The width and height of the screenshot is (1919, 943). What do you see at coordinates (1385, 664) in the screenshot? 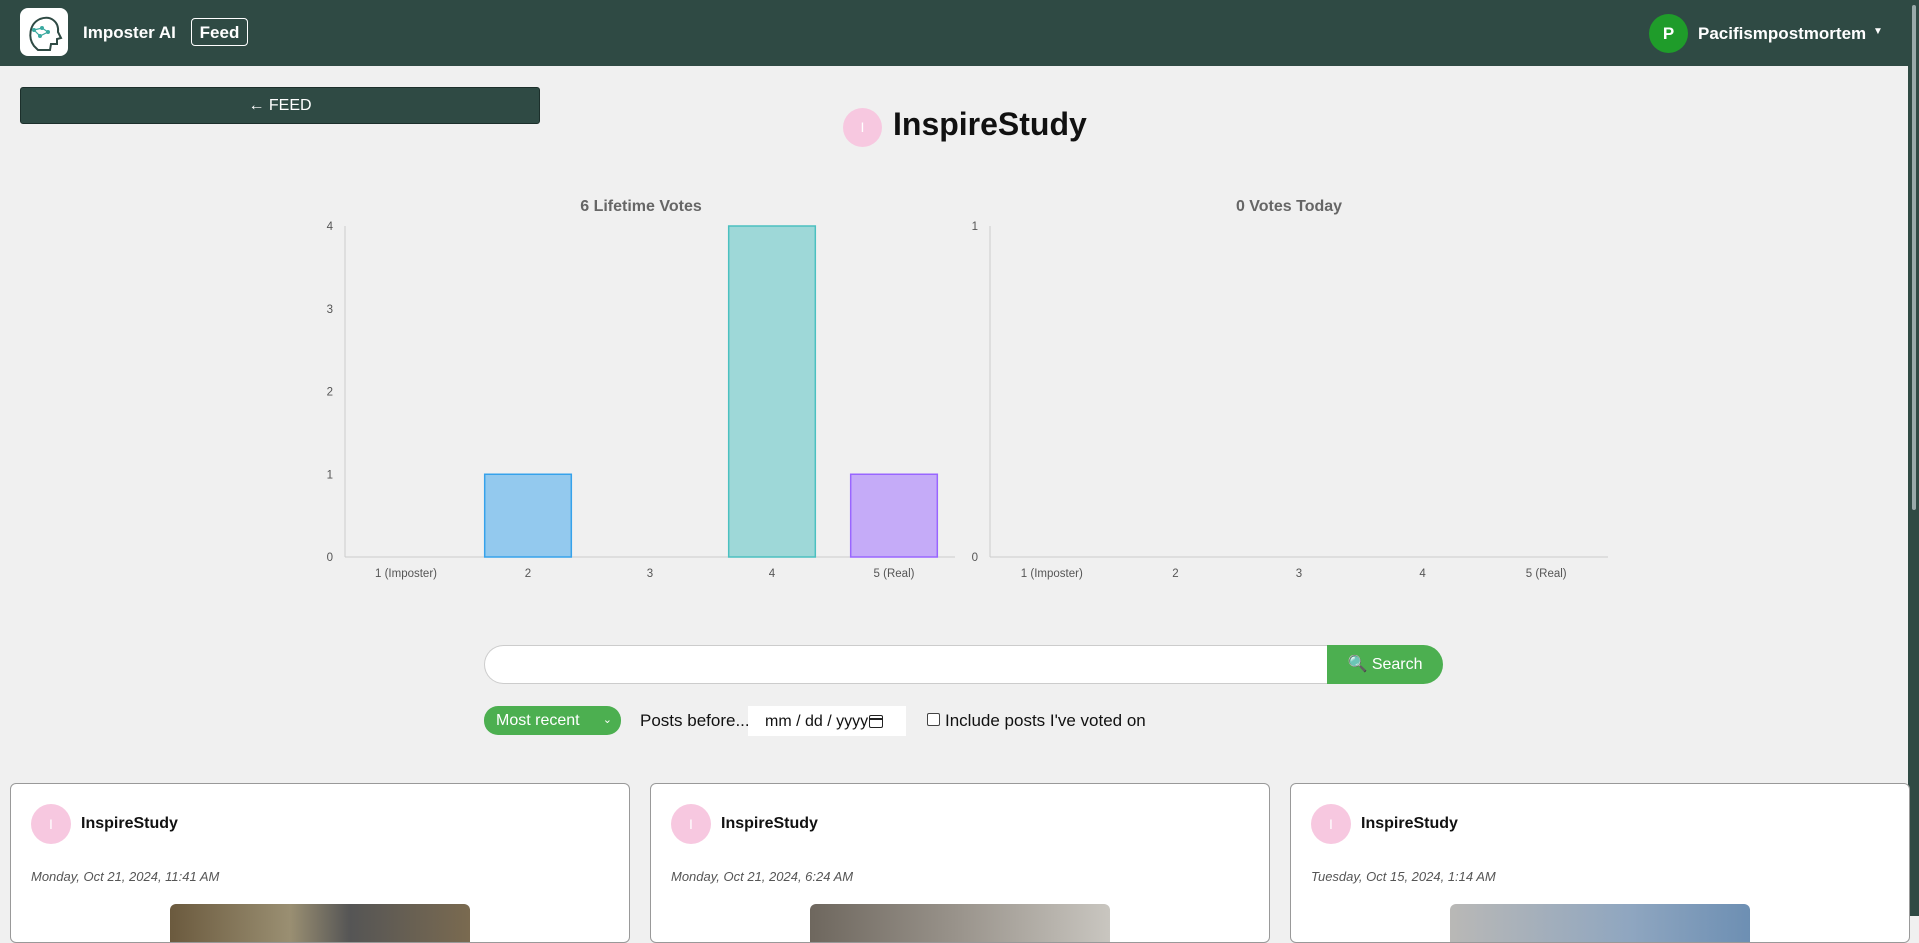
I see `search-button: 🔍 Search` at bounding box center [1385, 664].